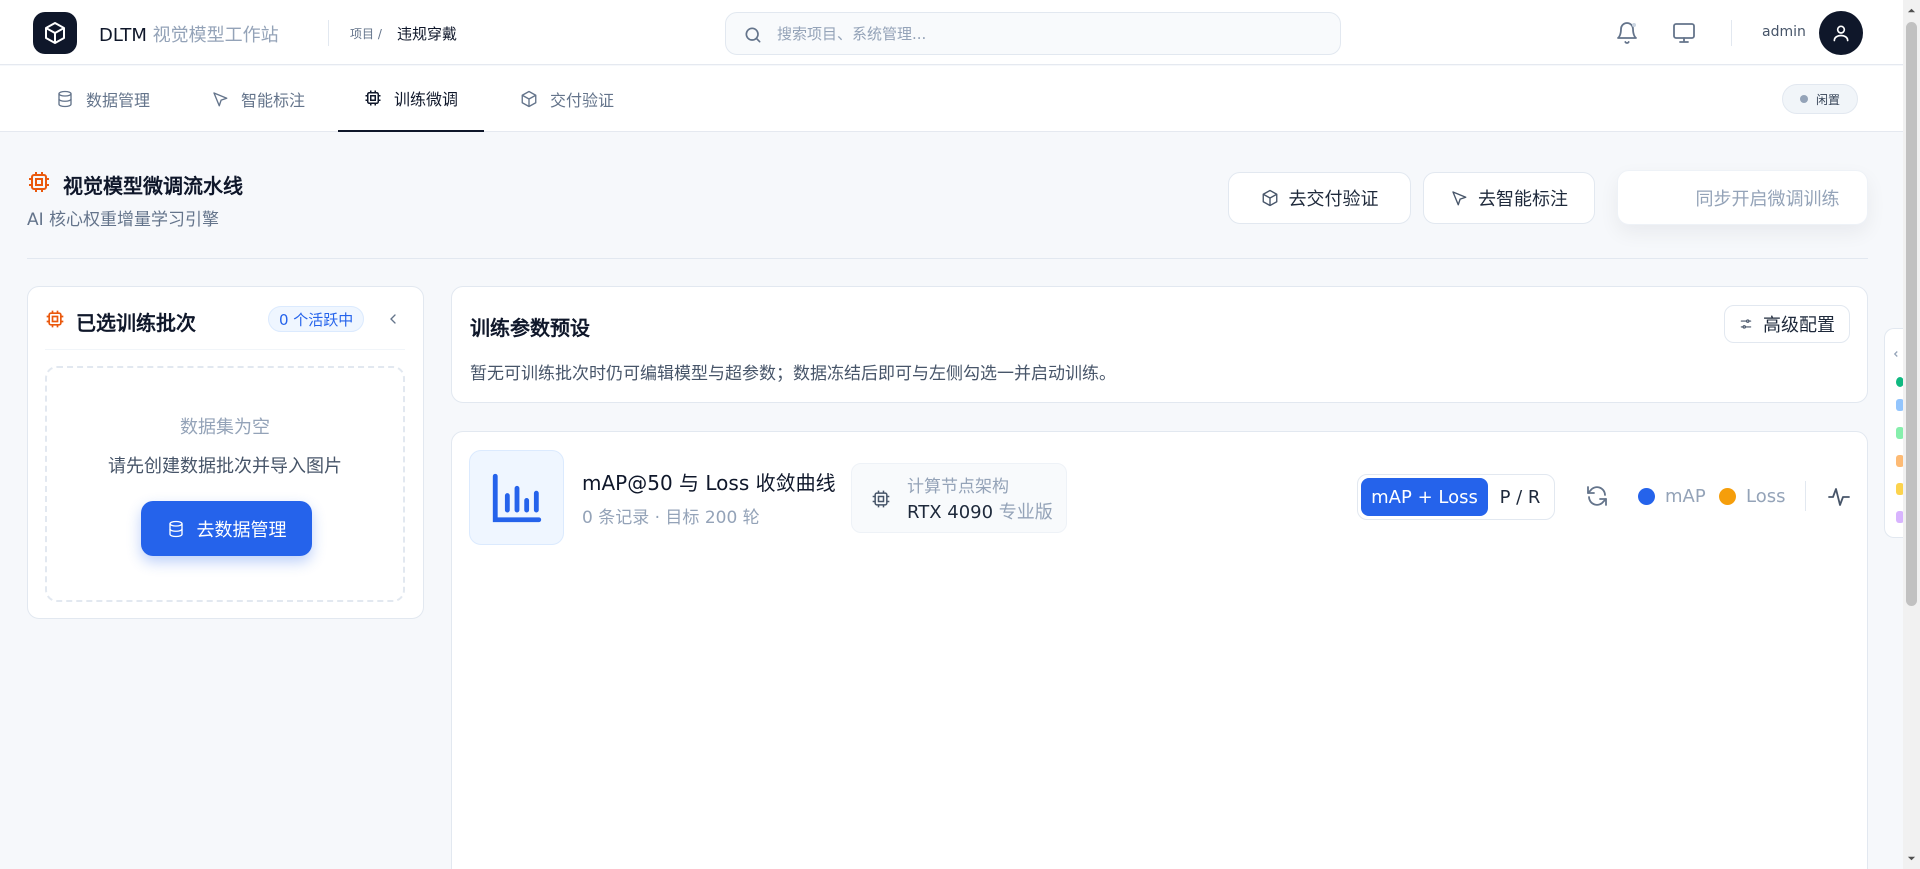  I want to click on refresh-icon, so click(1597, 496).